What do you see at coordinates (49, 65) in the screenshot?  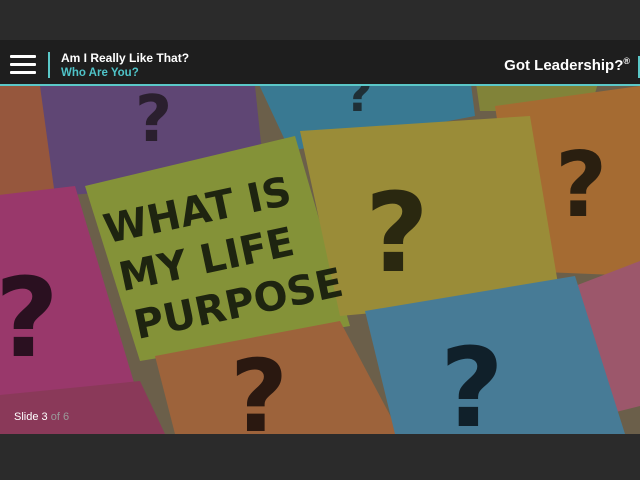 I see `header-divider` at bounding box center [49, 65].